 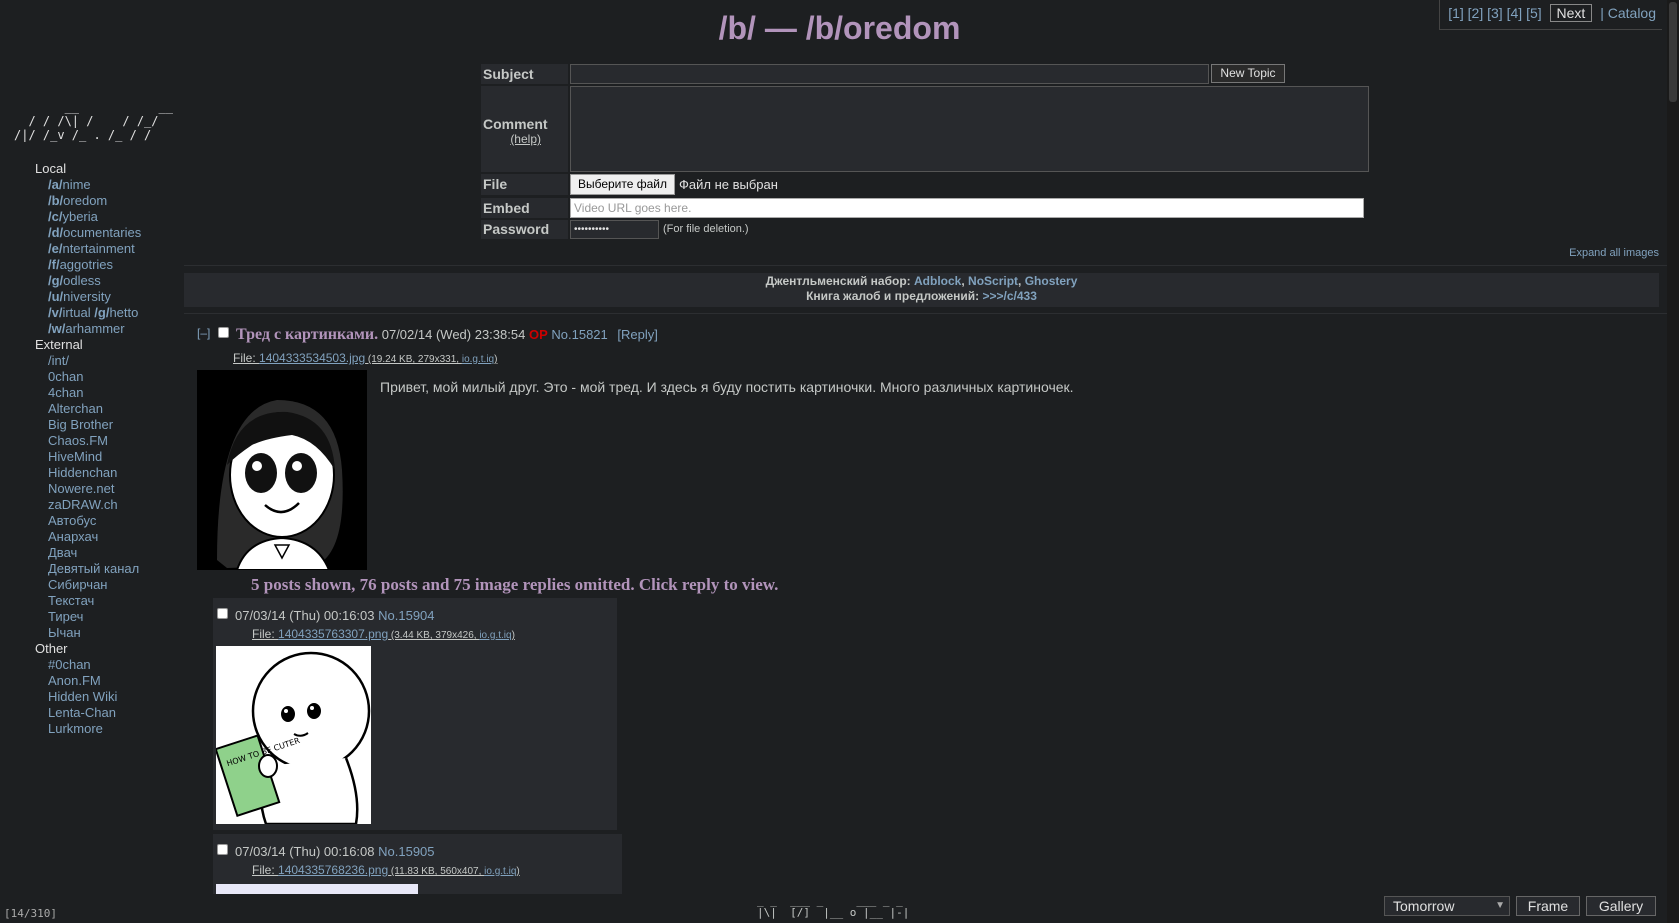 What do you see at coordinates (94, 297) in the screenshot?
I see `nav-item: /u/niversity` at bounding box center [94, 297].